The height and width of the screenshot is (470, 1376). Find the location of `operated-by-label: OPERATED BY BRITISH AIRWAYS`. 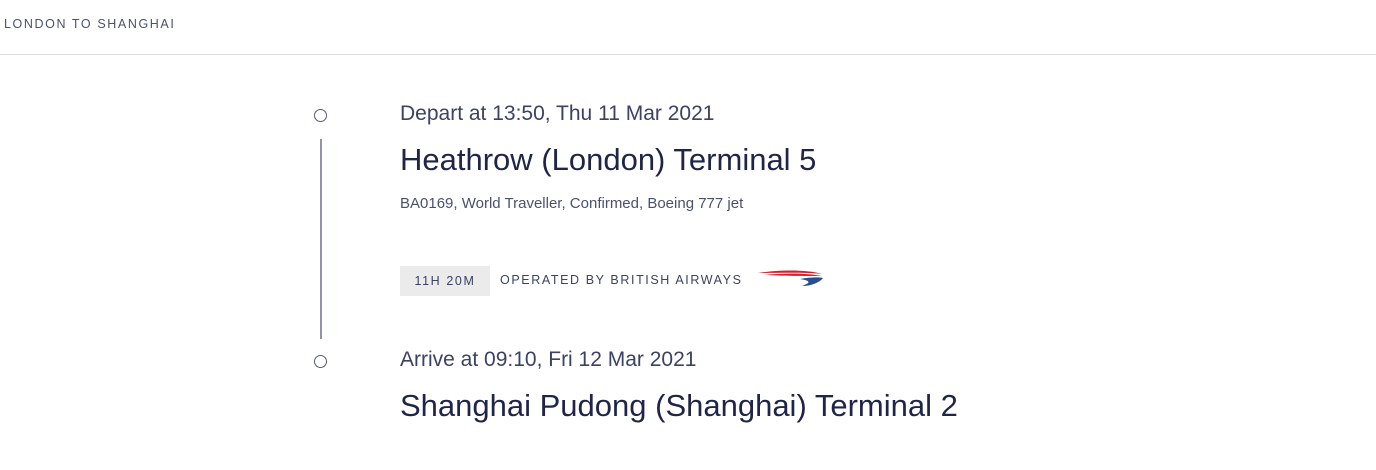

operated-by-label: OPERATED BY BRITISH AIRWAYS is located at coordinates (621, 280).